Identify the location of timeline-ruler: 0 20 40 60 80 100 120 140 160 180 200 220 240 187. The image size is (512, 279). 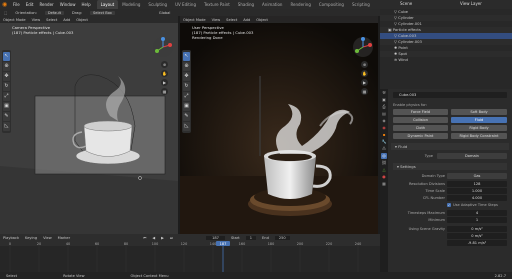
(190, 256).